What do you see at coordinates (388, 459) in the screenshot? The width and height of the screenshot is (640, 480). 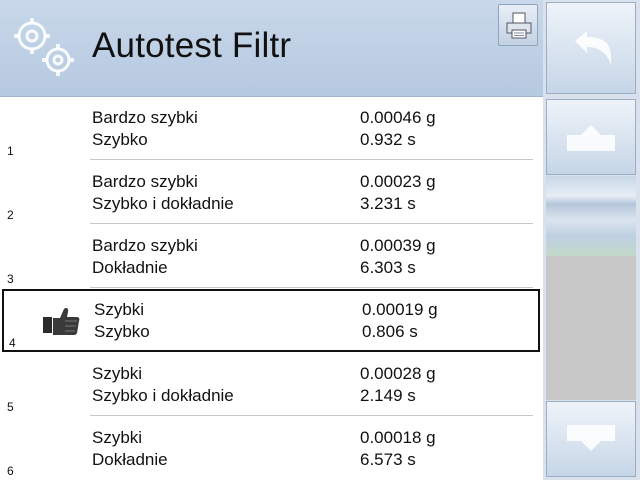 I see `time-value: 6.573 s` at bounding box center [388, 459].